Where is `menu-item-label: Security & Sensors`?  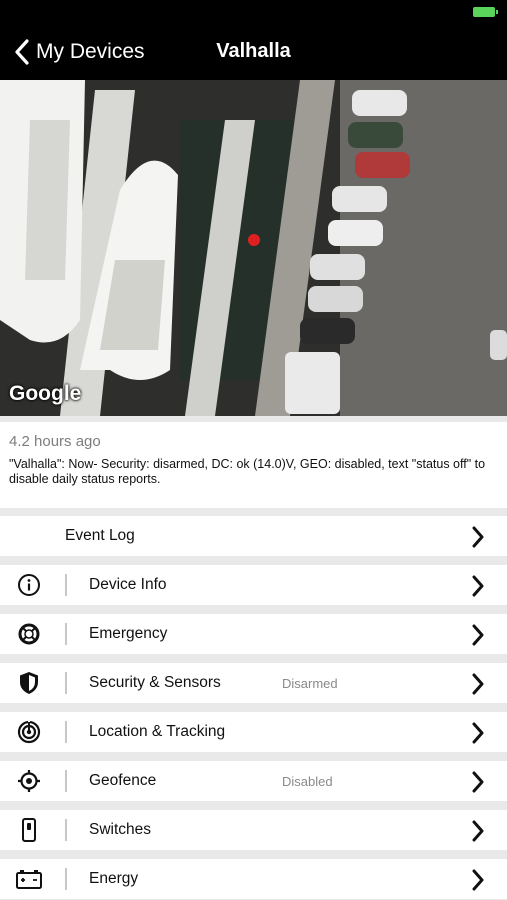 menu-item-label: Security & Sensors is located at coordinates (155, 682).